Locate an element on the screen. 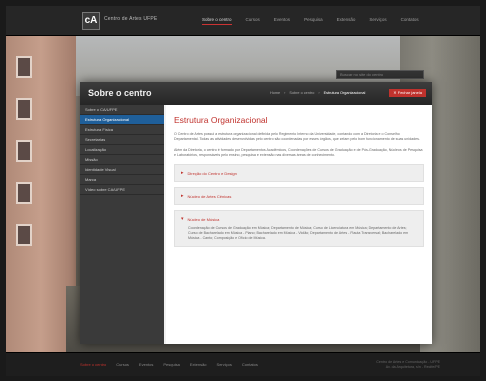 This screenshot has height=381, width=486. breadcrumb-sobre: Sobre o centro is located at coordinates (301, 93).